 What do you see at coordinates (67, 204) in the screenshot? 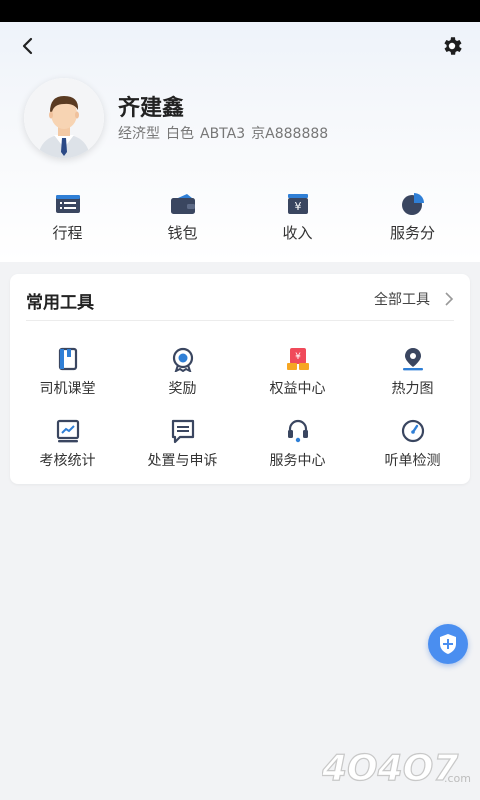
I see `trip-list-icon` at bounding box center [67, 204].